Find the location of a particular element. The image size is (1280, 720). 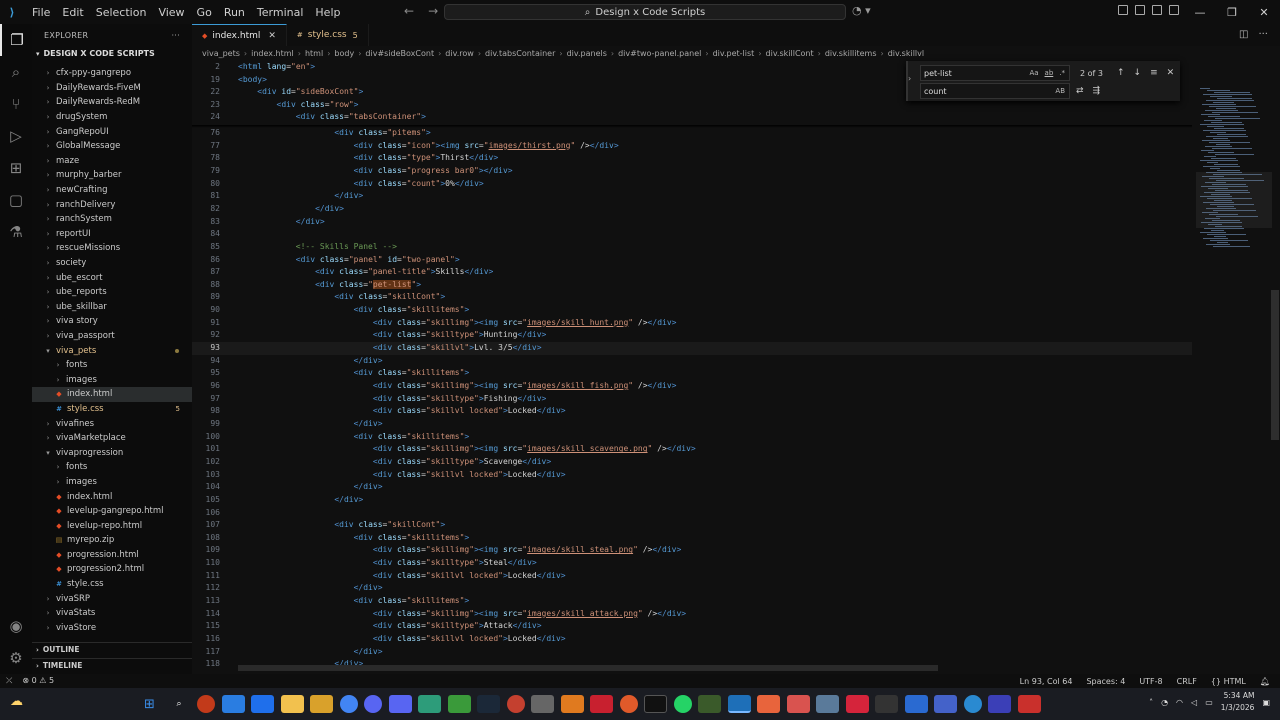

back-arrow-icon: ← is located at coordinates (409, 11).